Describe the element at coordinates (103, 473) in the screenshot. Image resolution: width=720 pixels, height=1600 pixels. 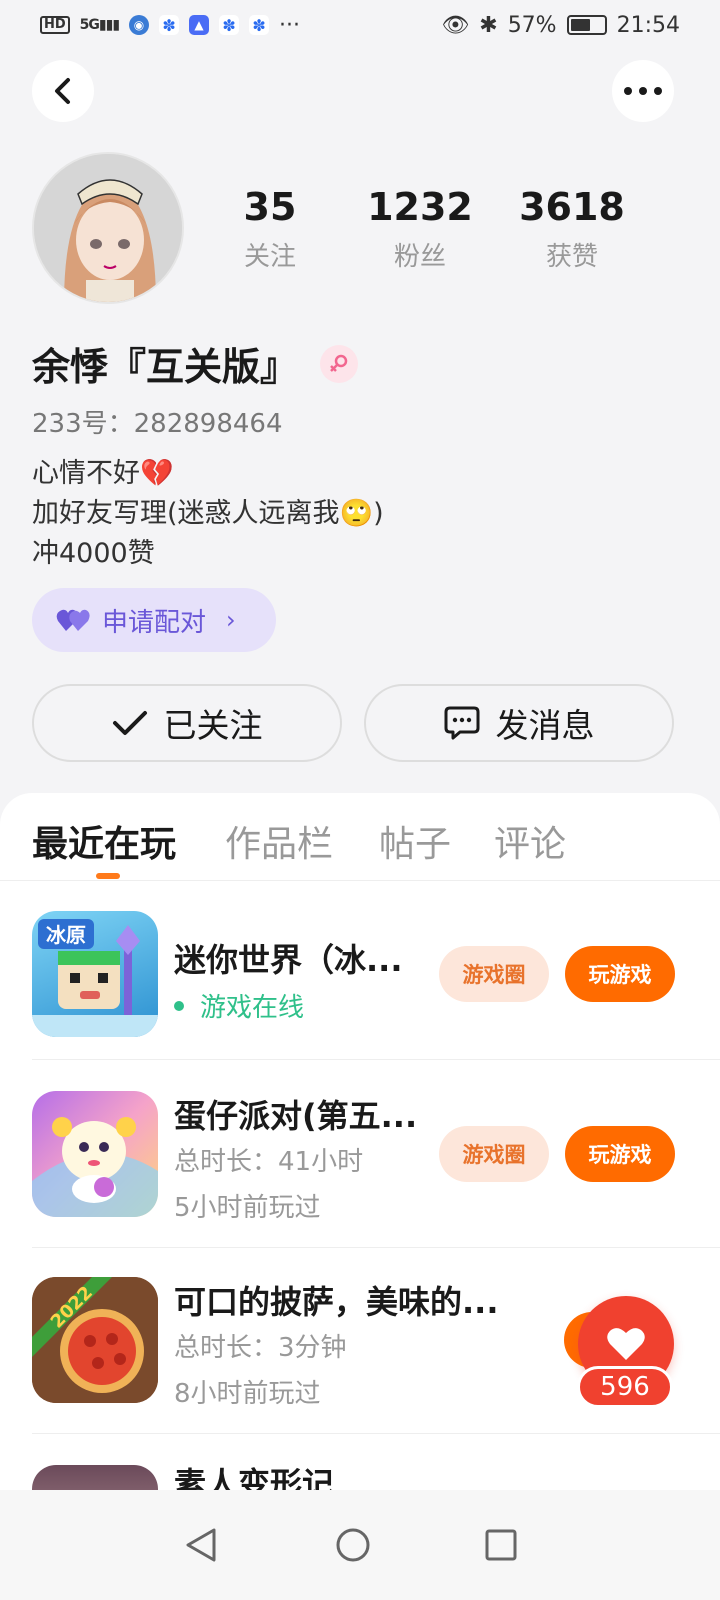
I see `bio-line: 心情不好💔` at that location.